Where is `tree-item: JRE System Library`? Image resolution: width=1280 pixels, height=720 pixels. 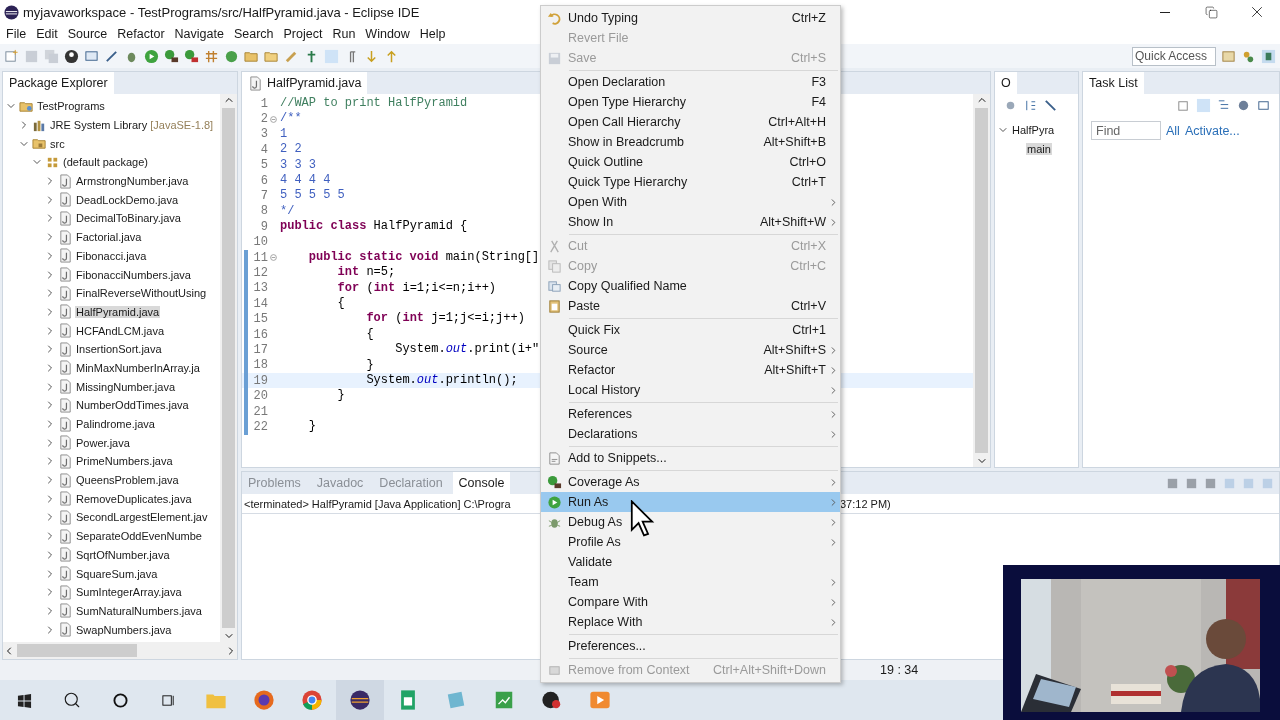
tree-item: JRE System Library is located at coordinates (99, 125).